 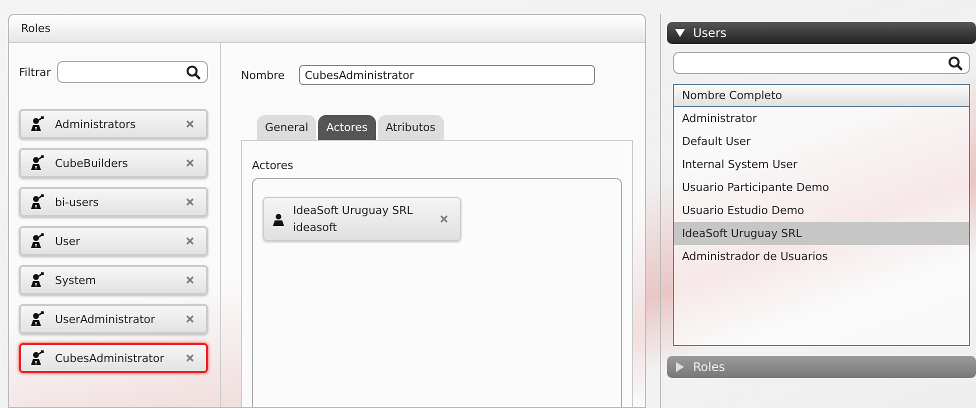 I want to click on role-item: bi-users, so click(x=113, y=202).